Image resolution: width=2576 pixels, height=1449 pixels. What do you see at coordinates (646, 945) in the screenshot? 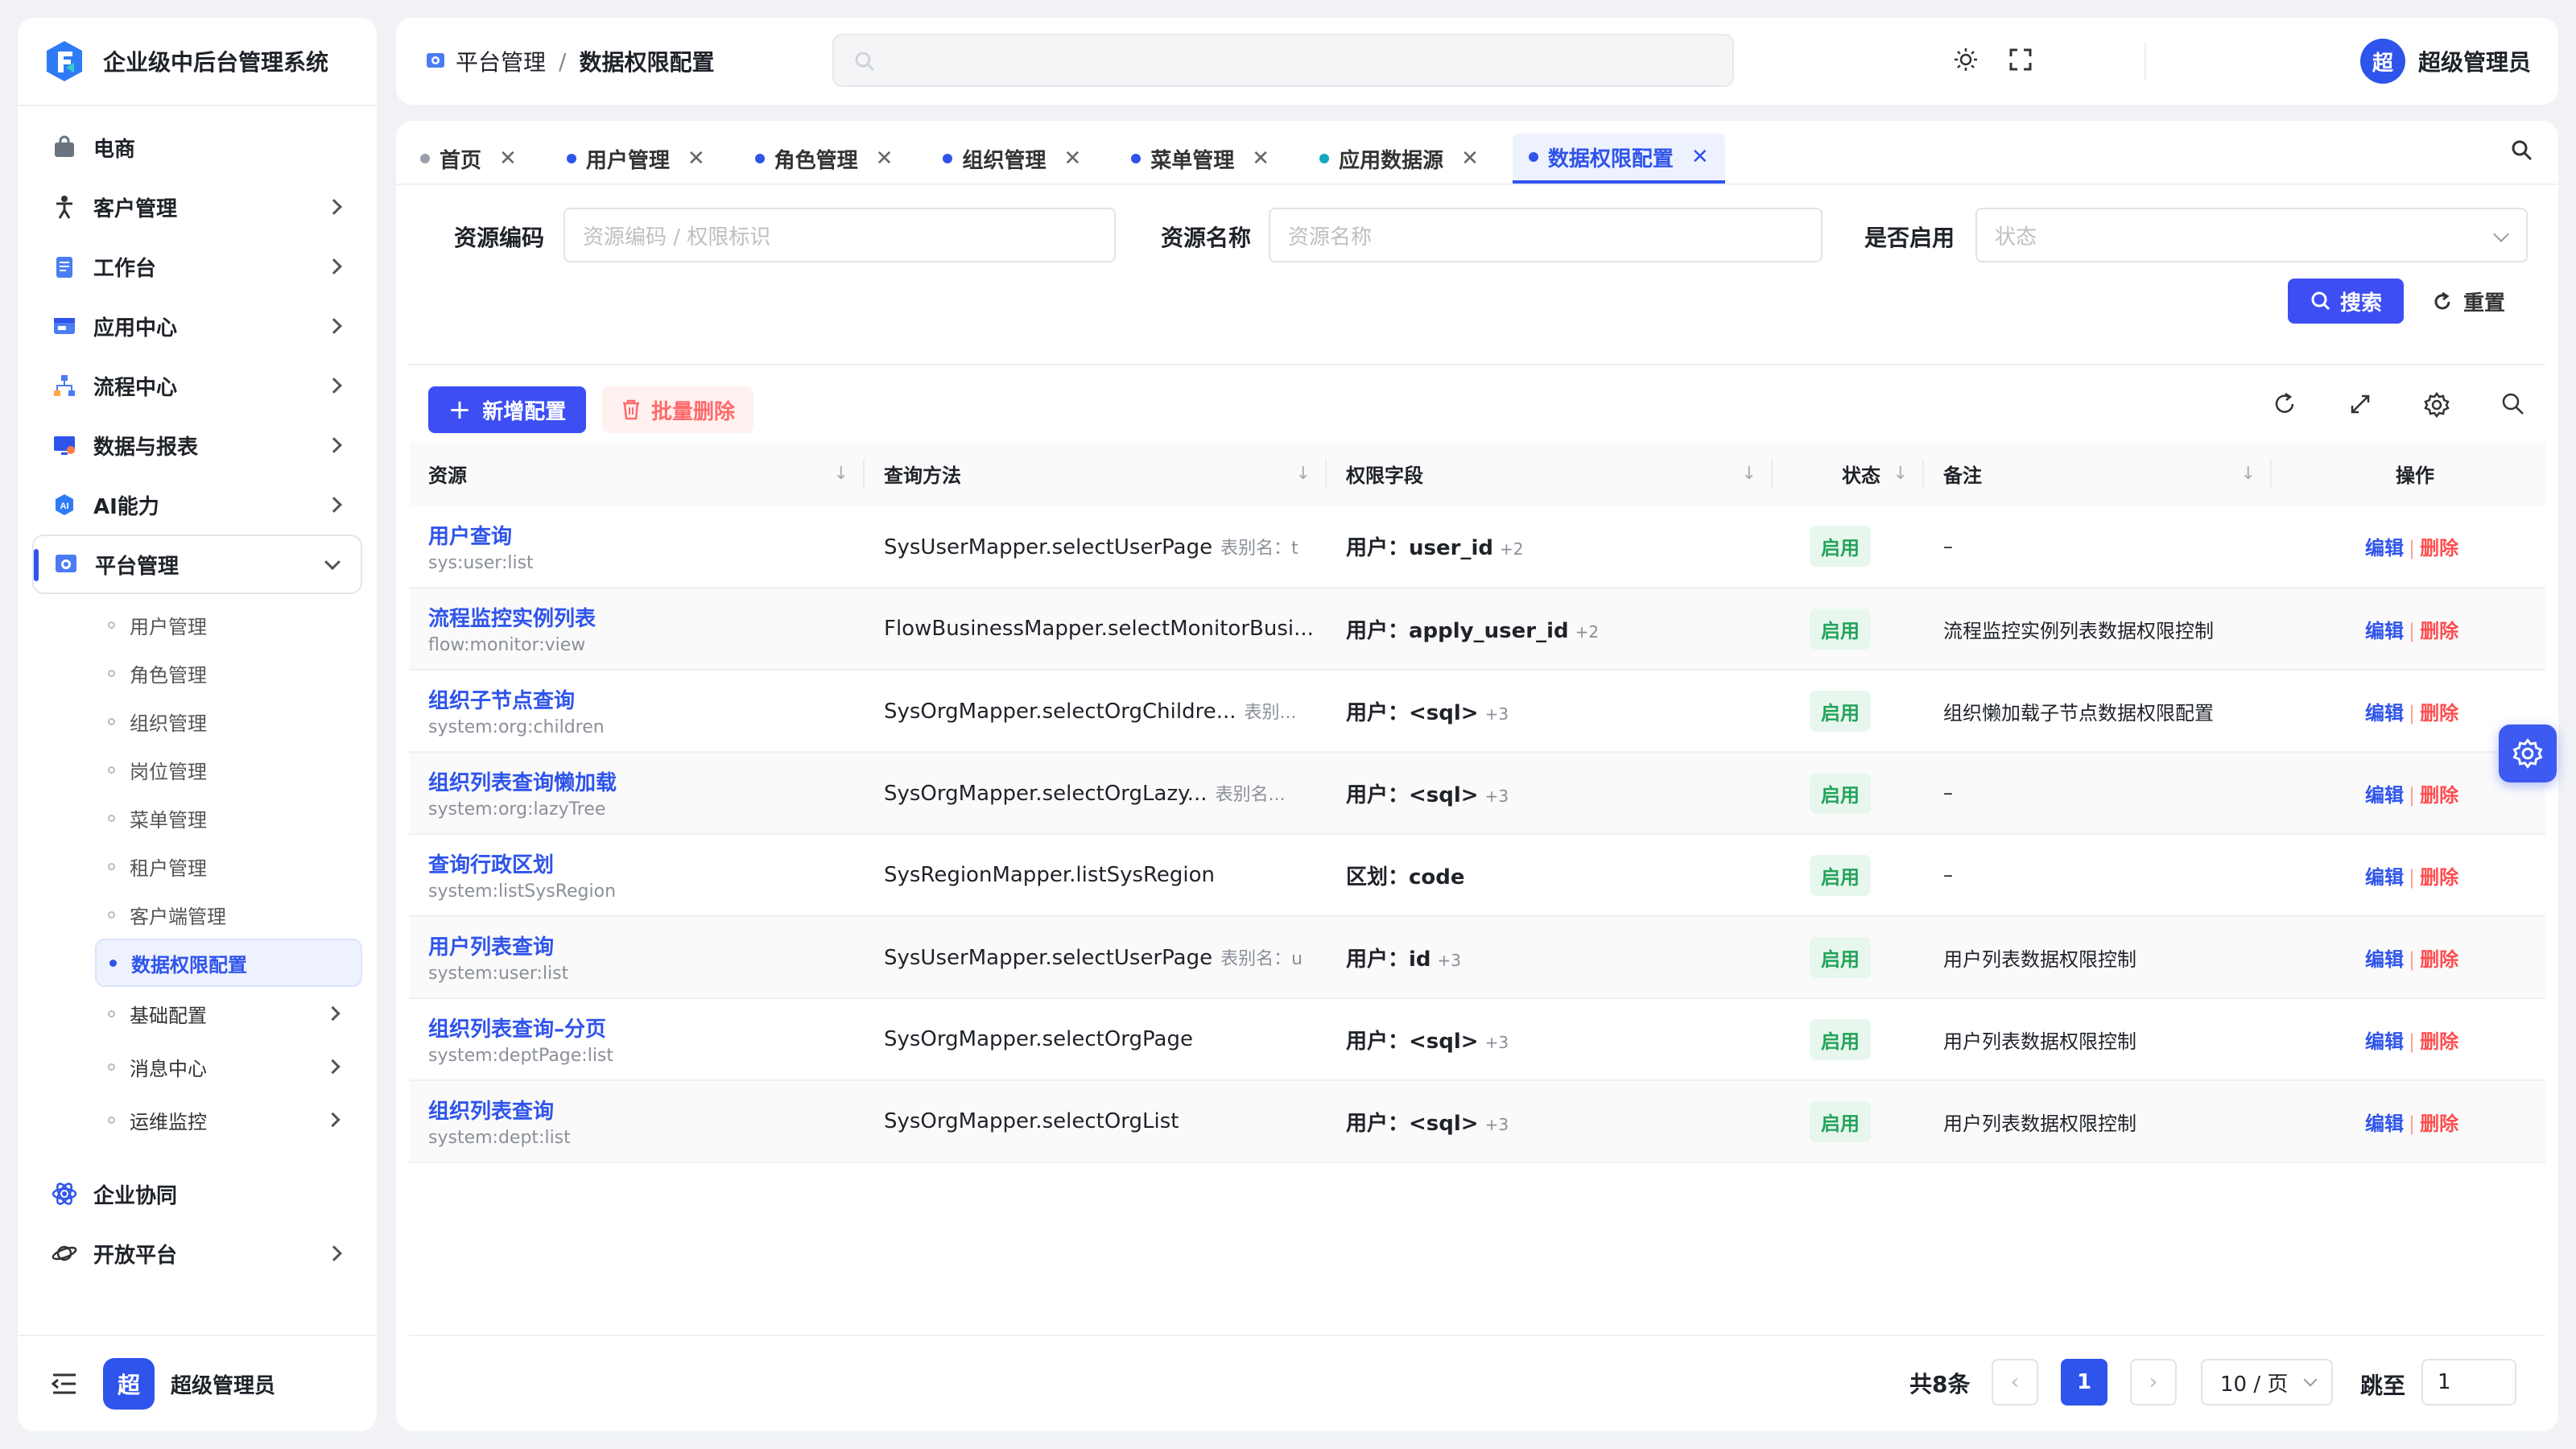
I see `resource-name-link: 用户列表查询` at bounding box center [646, 945].